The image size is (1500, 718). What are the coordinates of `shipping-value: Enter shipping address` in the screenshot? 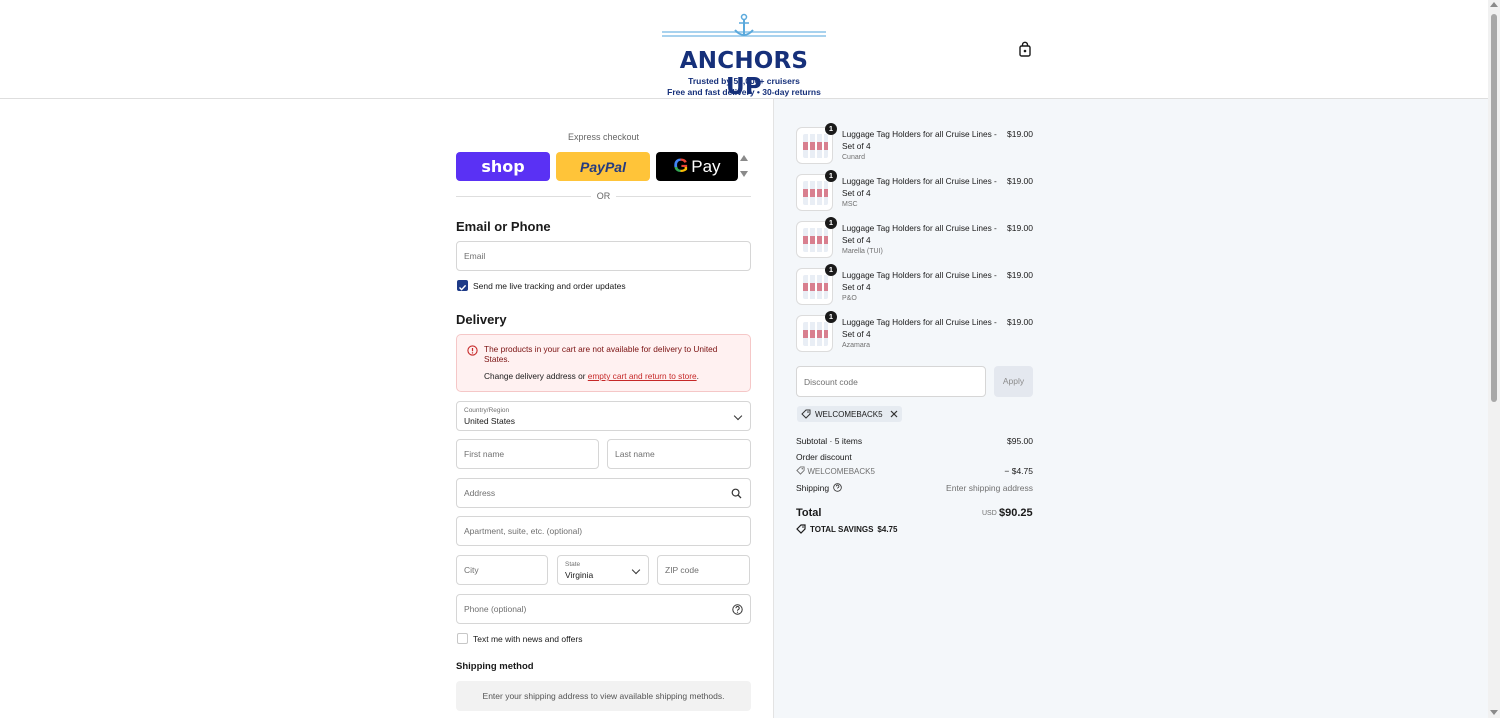 It's located at (989, 488).